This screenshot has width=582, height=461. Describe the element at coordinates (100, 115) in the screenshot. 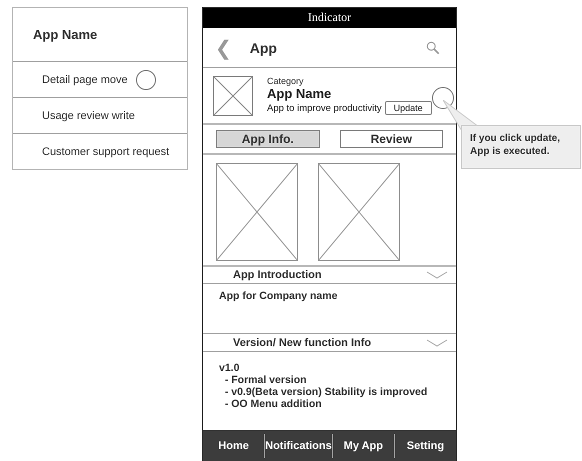

I see `menu-item: Usage review write` at that location.